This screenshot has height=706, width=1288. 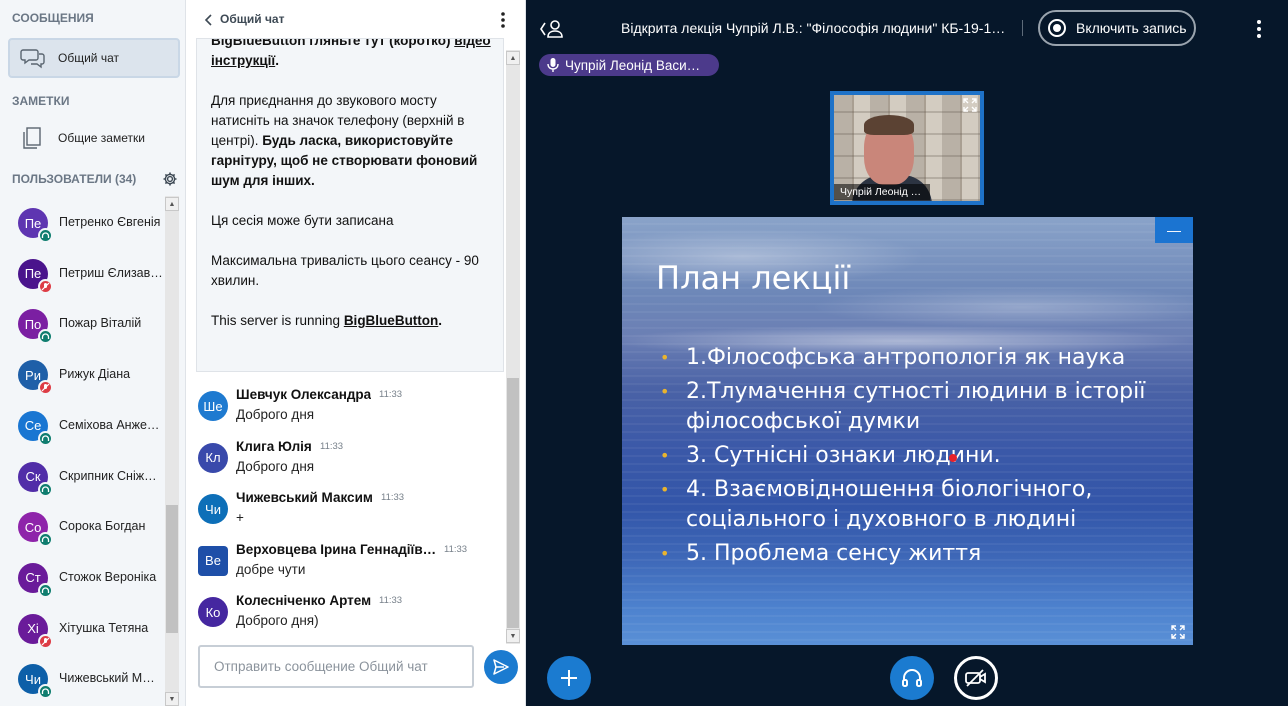 I want to click on avatar: Ст, so click(x=35, y=580).